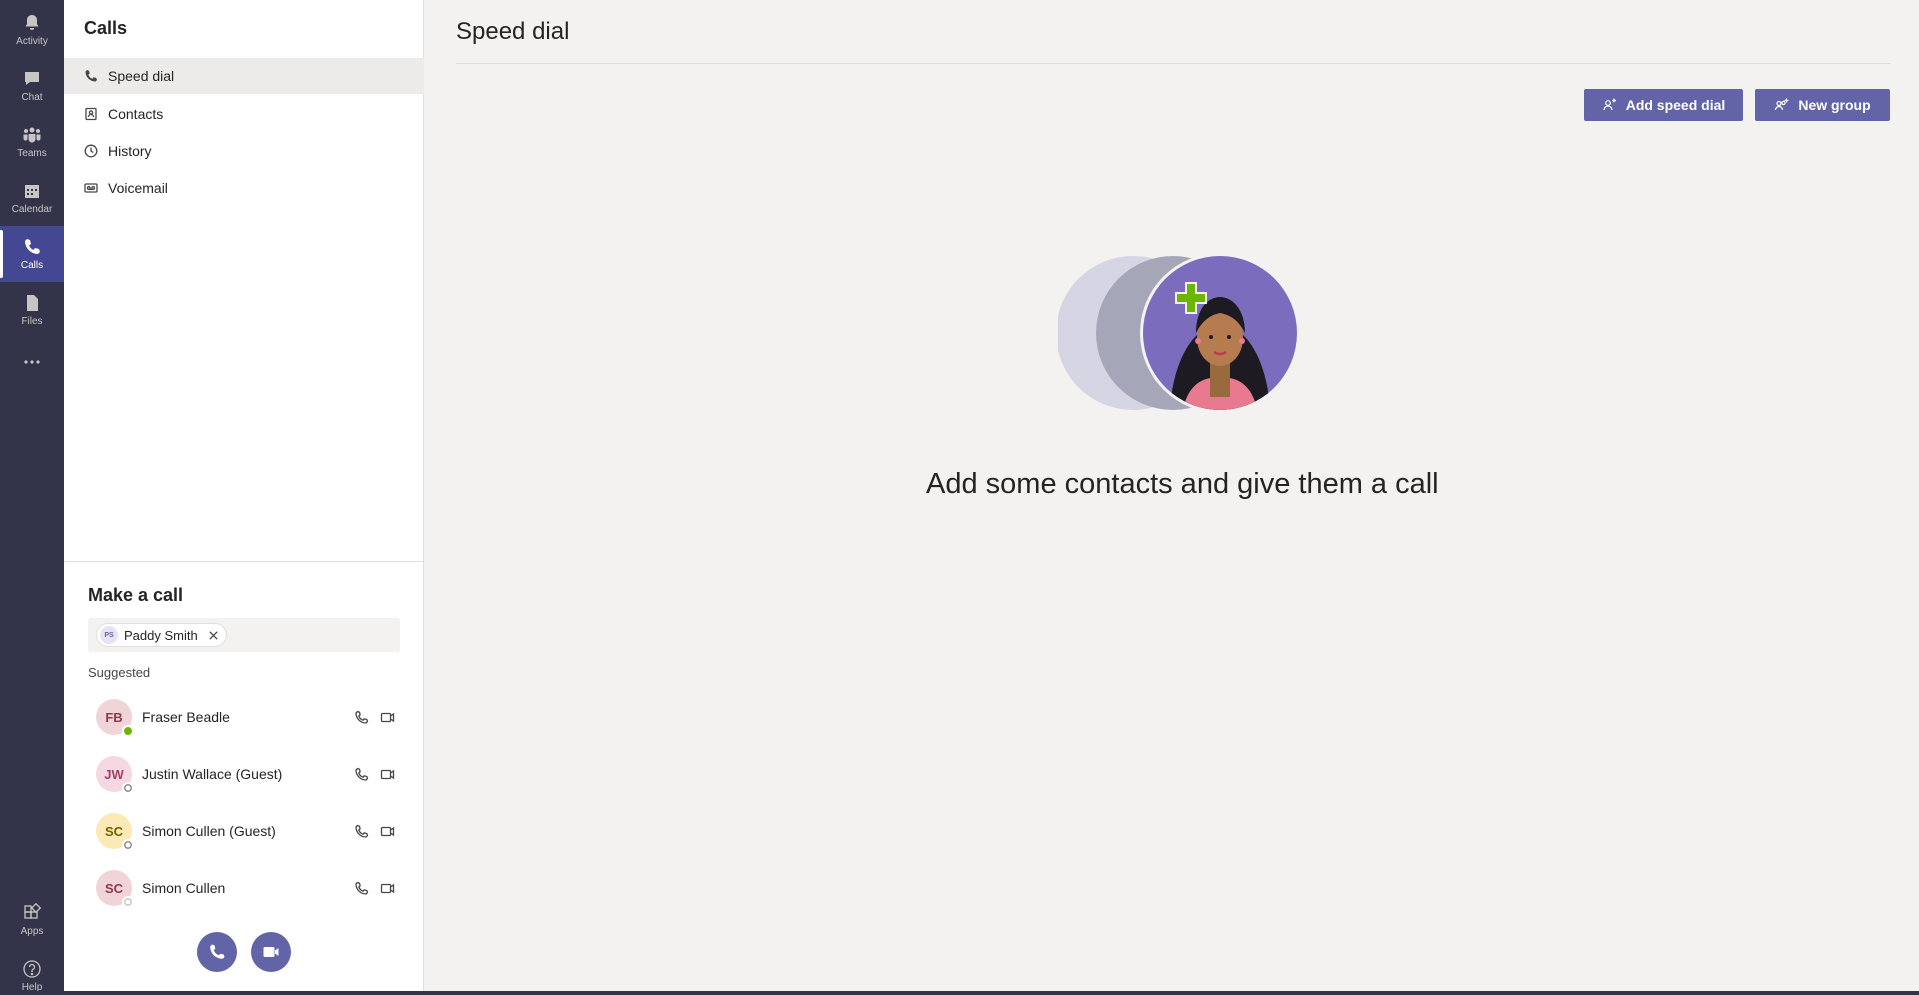 This screenshot has width=1919, height=995. Describe the element at coordinates (32, 22) in the screenshot. I see `bell-icon` at that location.